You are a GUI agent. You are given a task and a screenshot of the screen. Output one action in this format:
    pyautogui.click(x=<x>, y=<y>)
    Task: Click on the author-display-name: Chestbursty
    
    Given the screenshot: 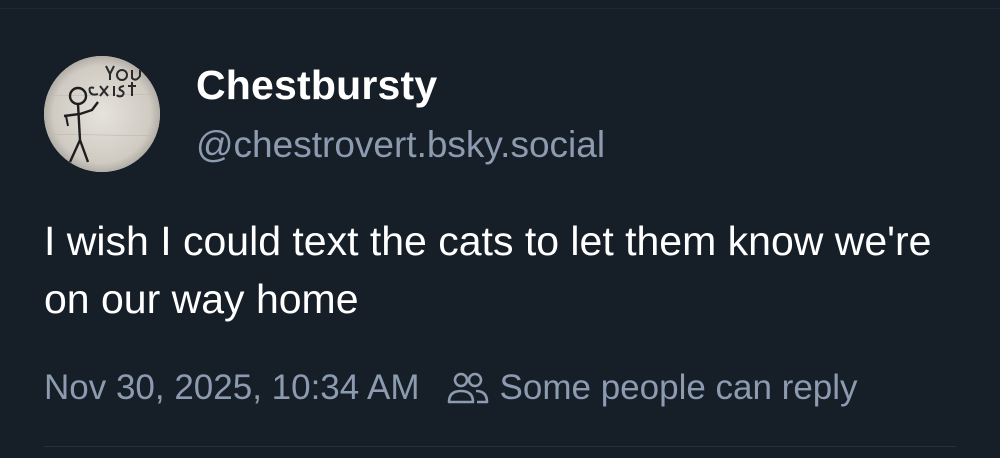 What is the action you would take?
    pyautogui.click(x=316, y=85)
    